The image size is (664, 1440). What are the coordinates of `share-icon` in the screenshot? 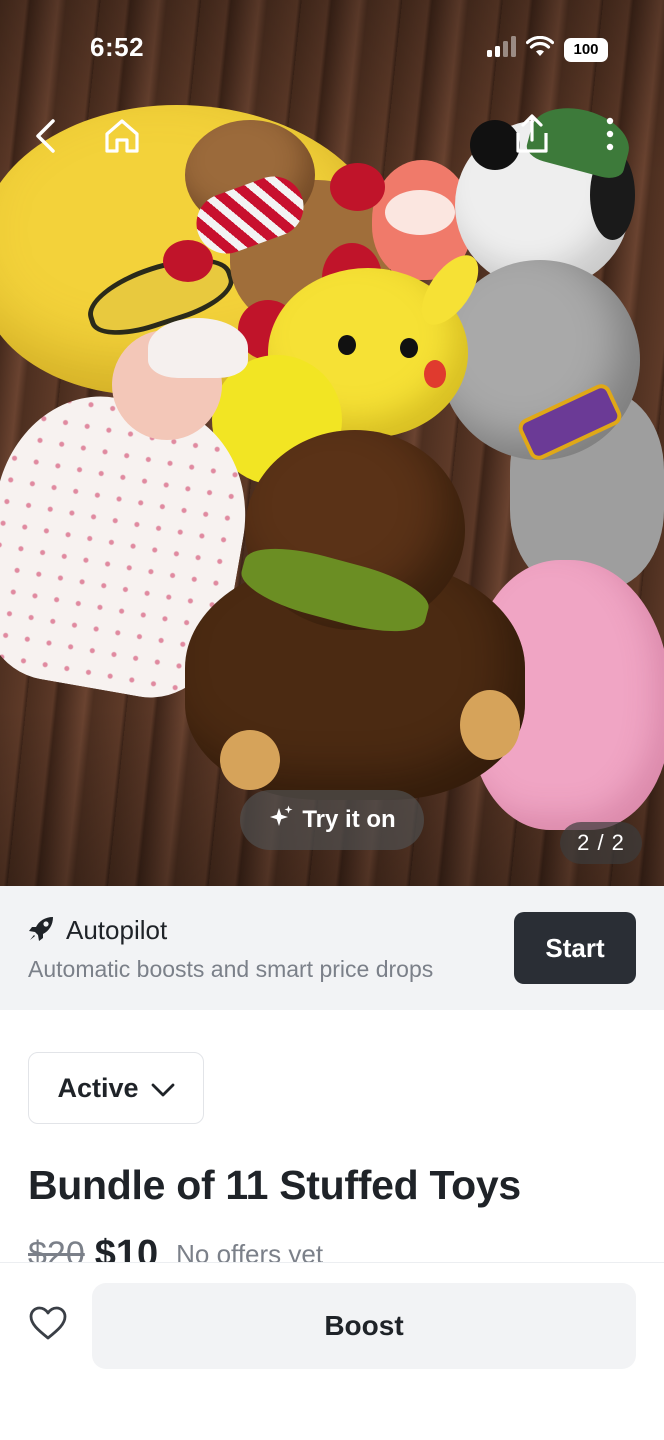 It's located at (532, 136).